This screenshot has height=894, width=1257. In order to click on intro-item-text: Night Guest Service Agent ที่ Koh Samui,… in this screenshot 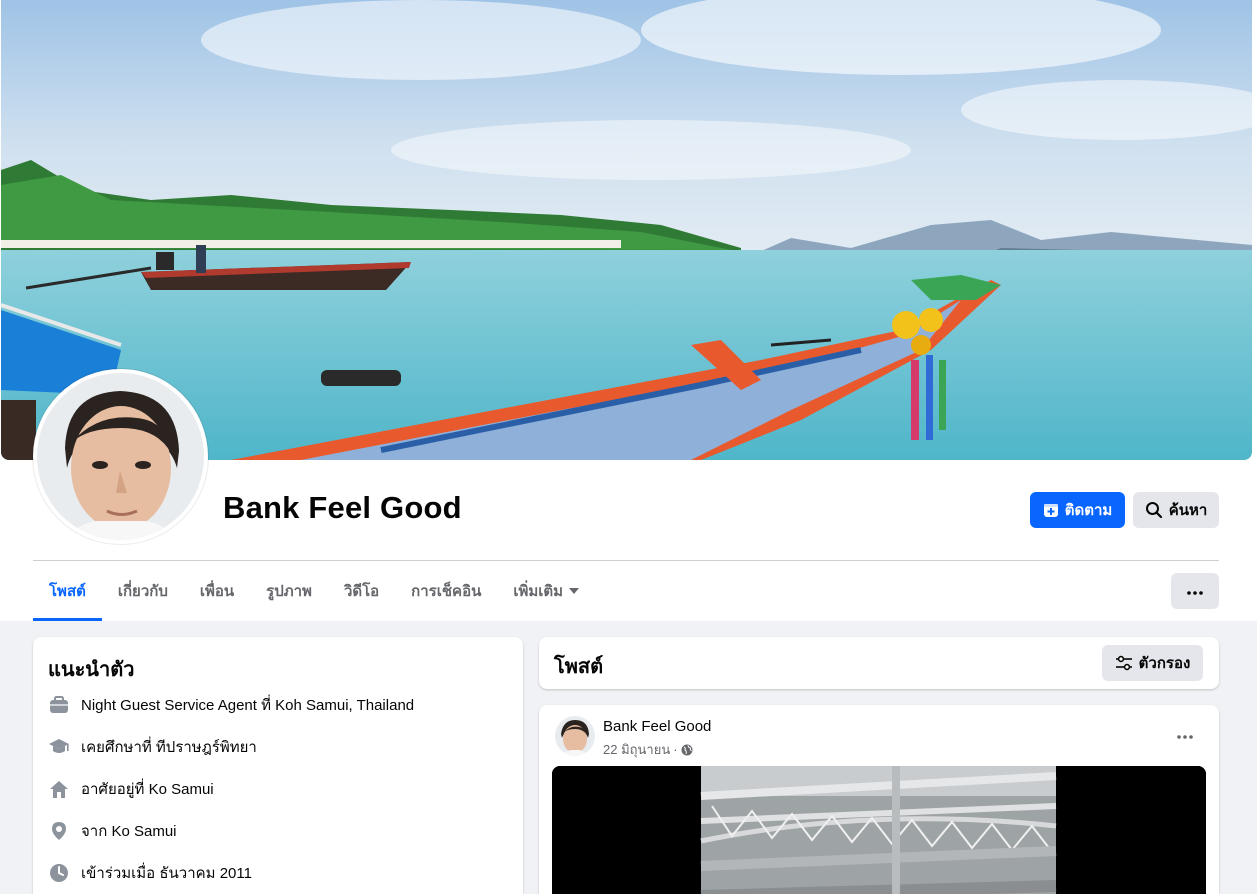, I will do `click(248, 705)`.